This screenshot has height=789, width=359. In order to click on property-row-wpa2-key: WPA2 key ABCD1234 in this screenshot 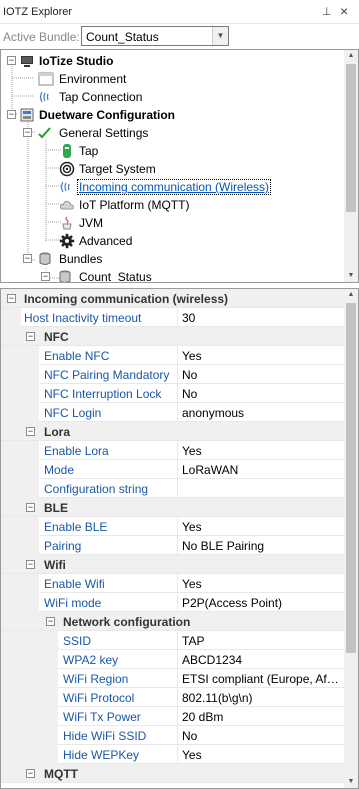, I will do `click(172, 659)`.